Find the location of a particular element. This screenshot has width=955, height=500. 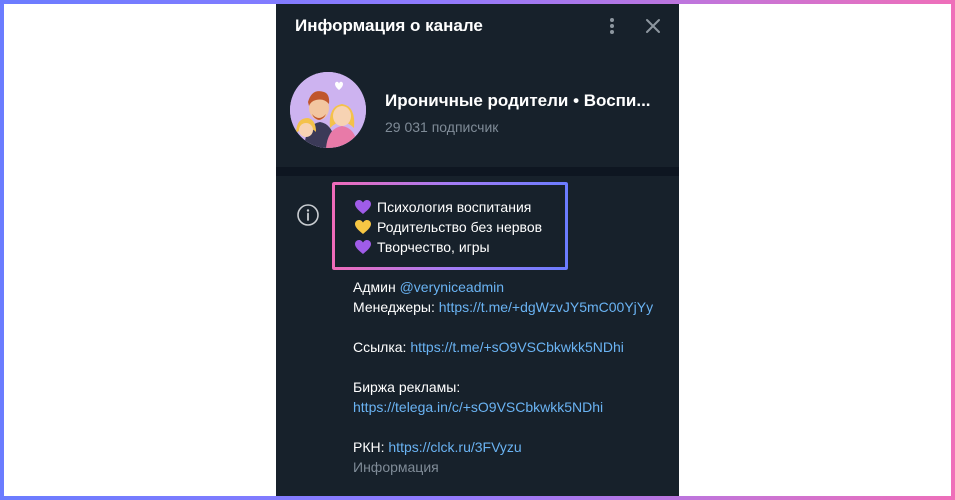

panel-title: Информация о канале is located at coordinates (389, 25).